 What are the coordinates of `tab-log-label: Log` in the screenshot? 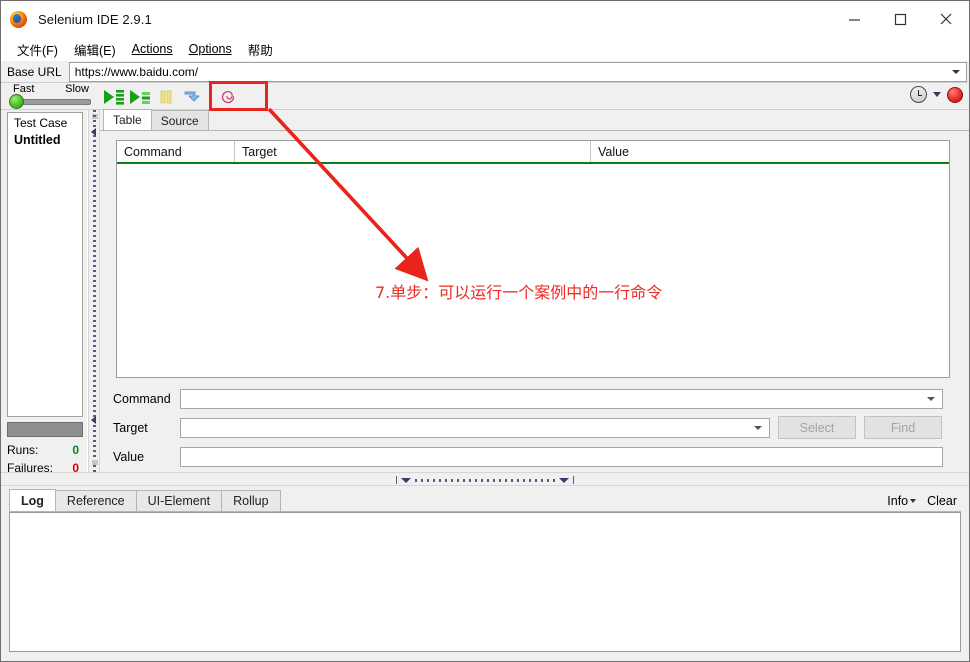 It's located at (32, 500).